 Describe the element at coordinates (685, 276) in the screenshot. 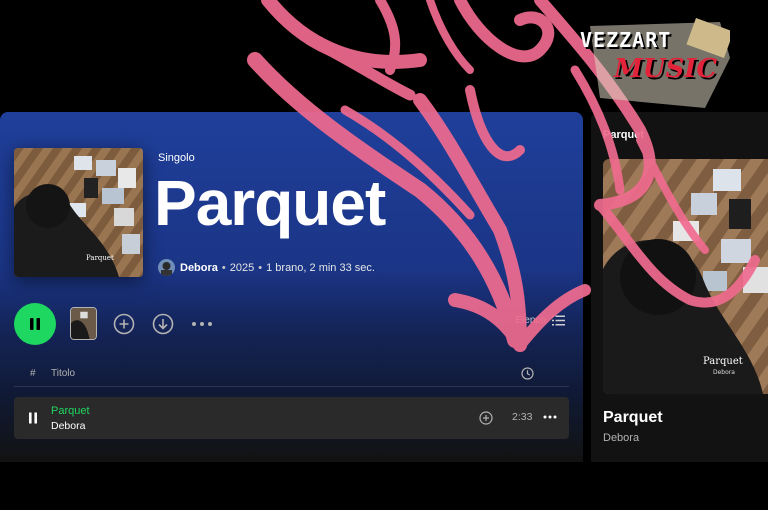

I see `now-playing-cover: Parquet Debora` at that location.